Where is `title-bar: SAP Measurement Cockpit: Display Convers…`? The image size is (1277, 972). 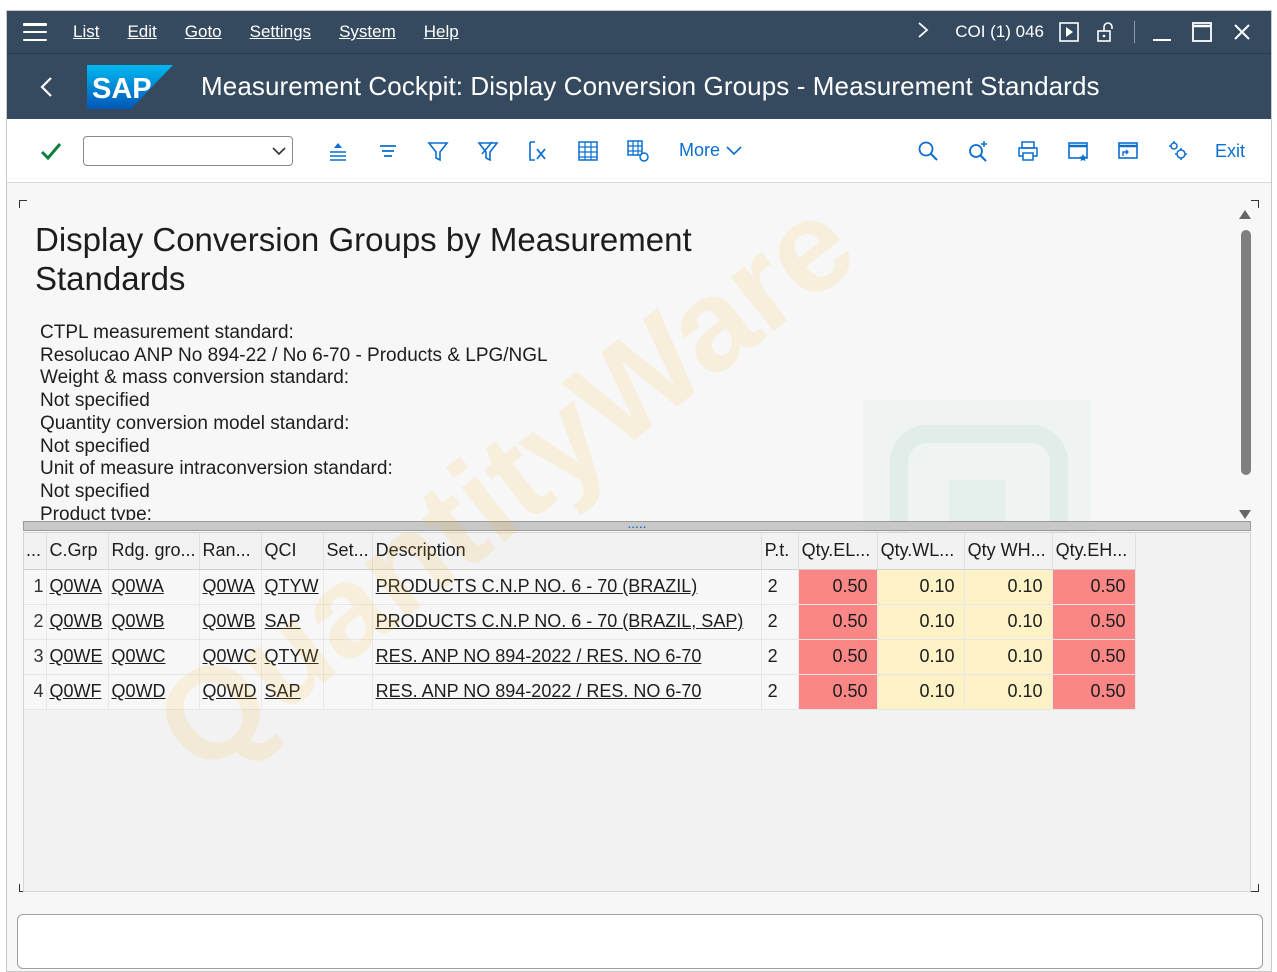
title-bar: SAP Measurement Cockpit: Display Convers… is located at coordinates (639, 86).